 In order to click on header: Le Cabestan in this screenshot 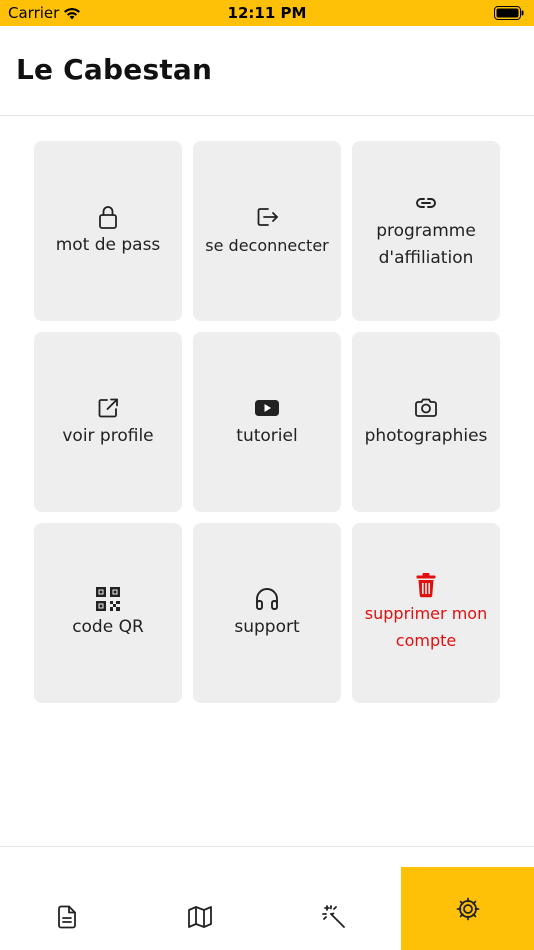, I will do `click(267, 71)`.